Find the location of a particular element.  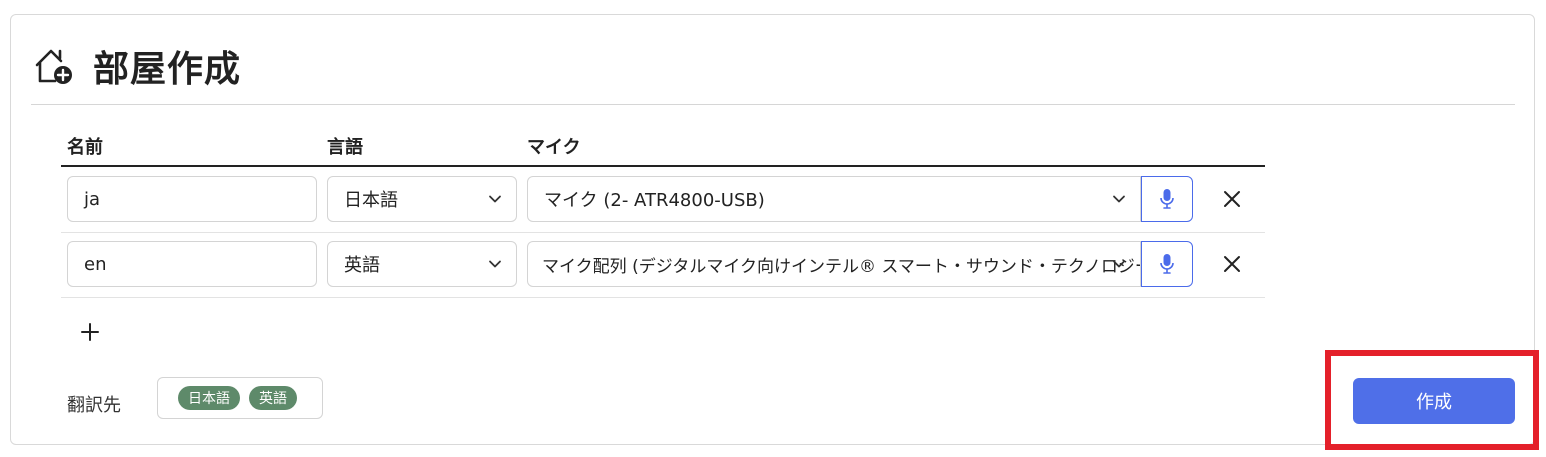

add-row-button is located at coordinates (90, 332).